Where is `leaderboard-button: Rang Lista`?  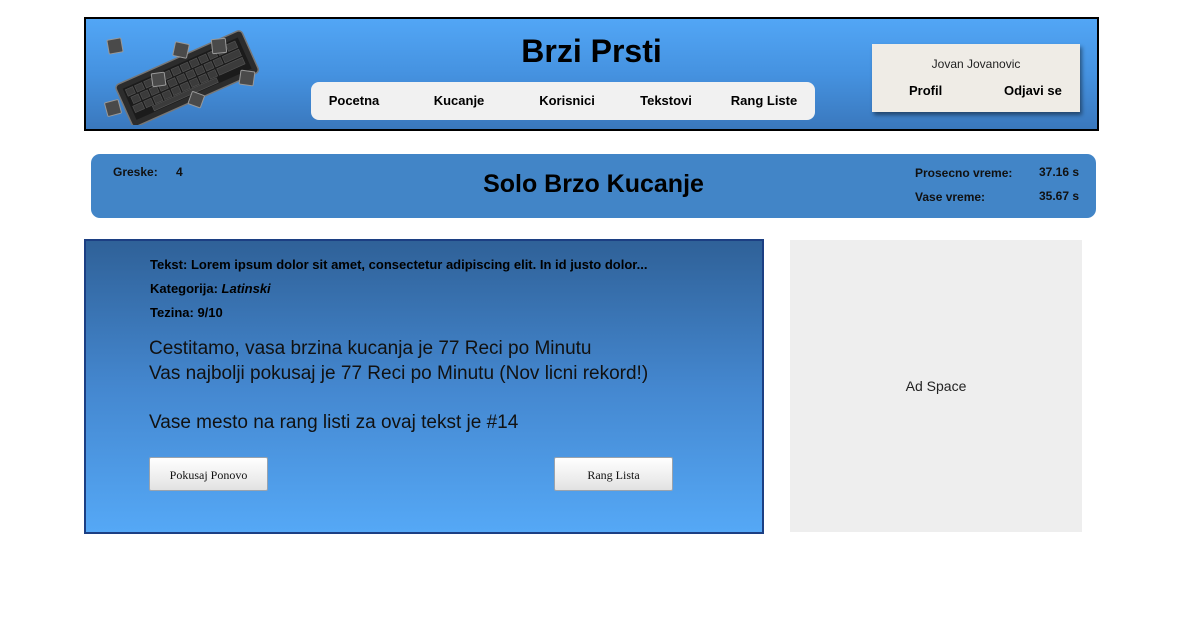 leaderboard-button: Rang Lista is located at coordinates (613, 474).